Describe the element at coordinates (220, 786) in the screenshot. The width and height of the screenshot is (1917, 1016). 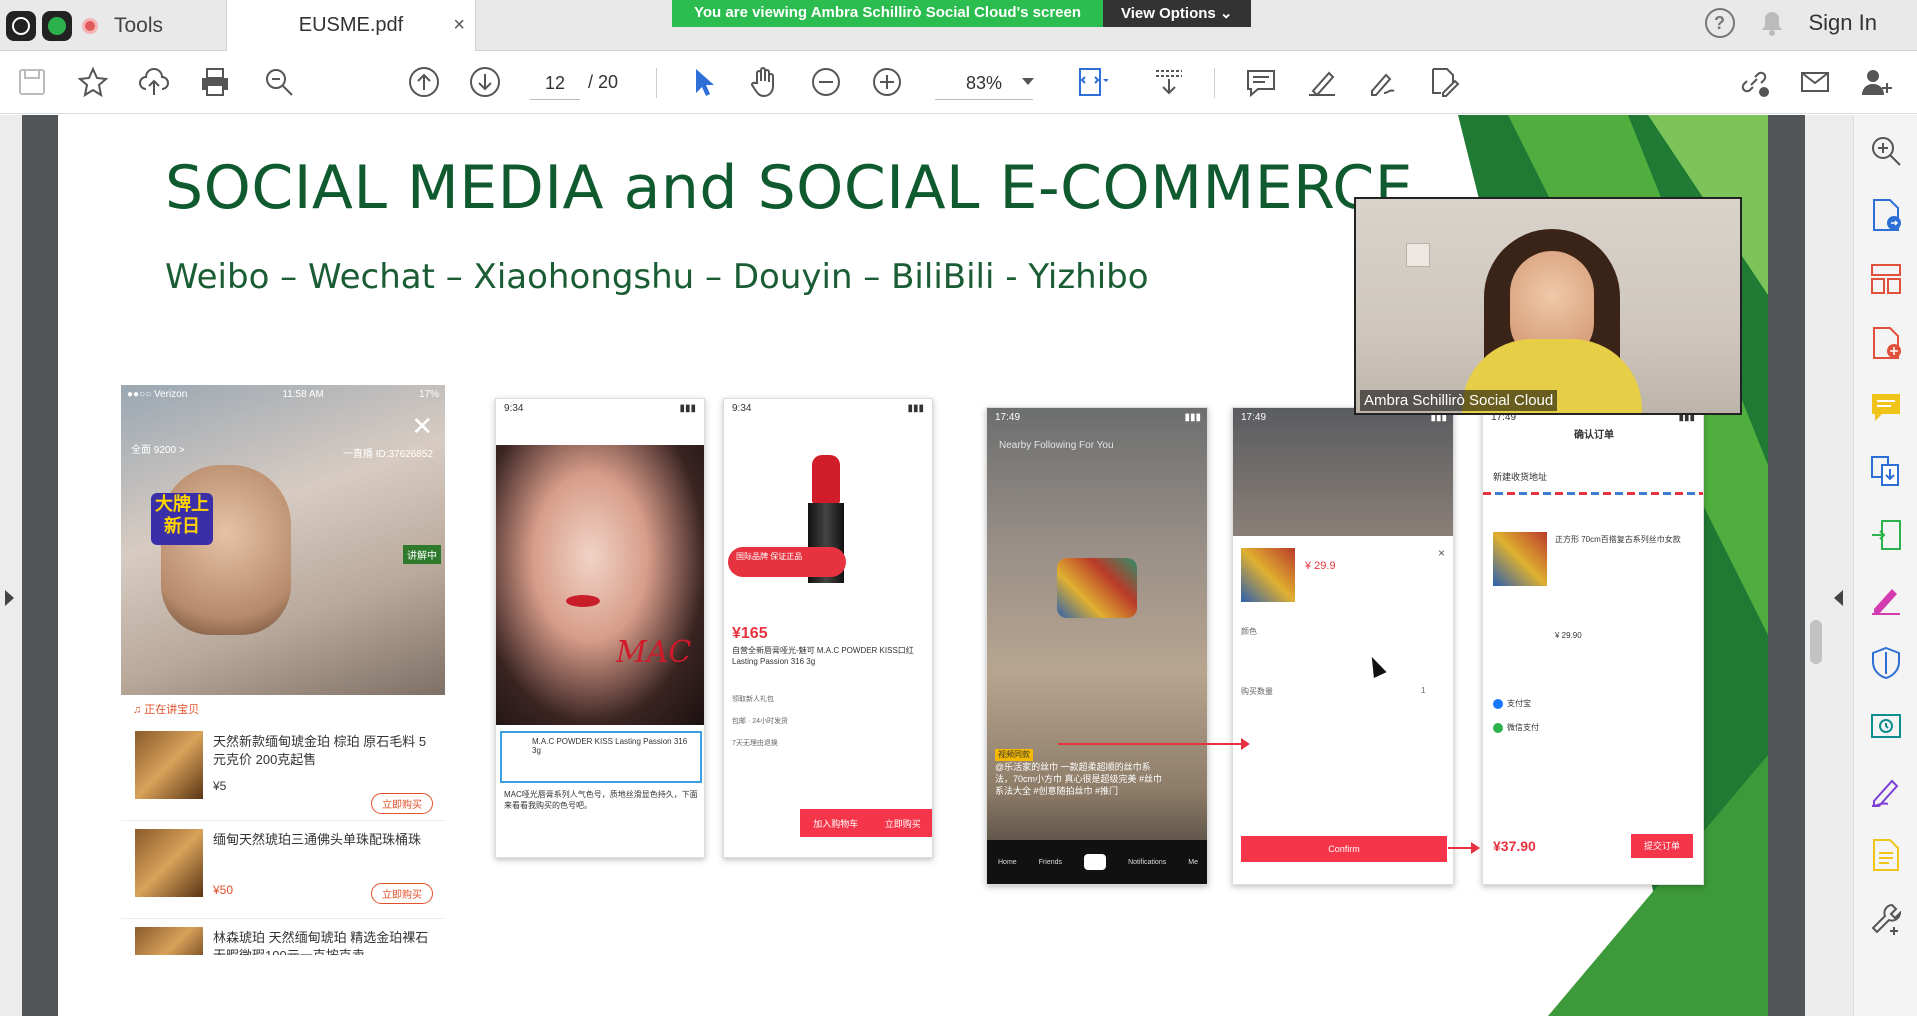
I see `product-price: ¥5` at that location.